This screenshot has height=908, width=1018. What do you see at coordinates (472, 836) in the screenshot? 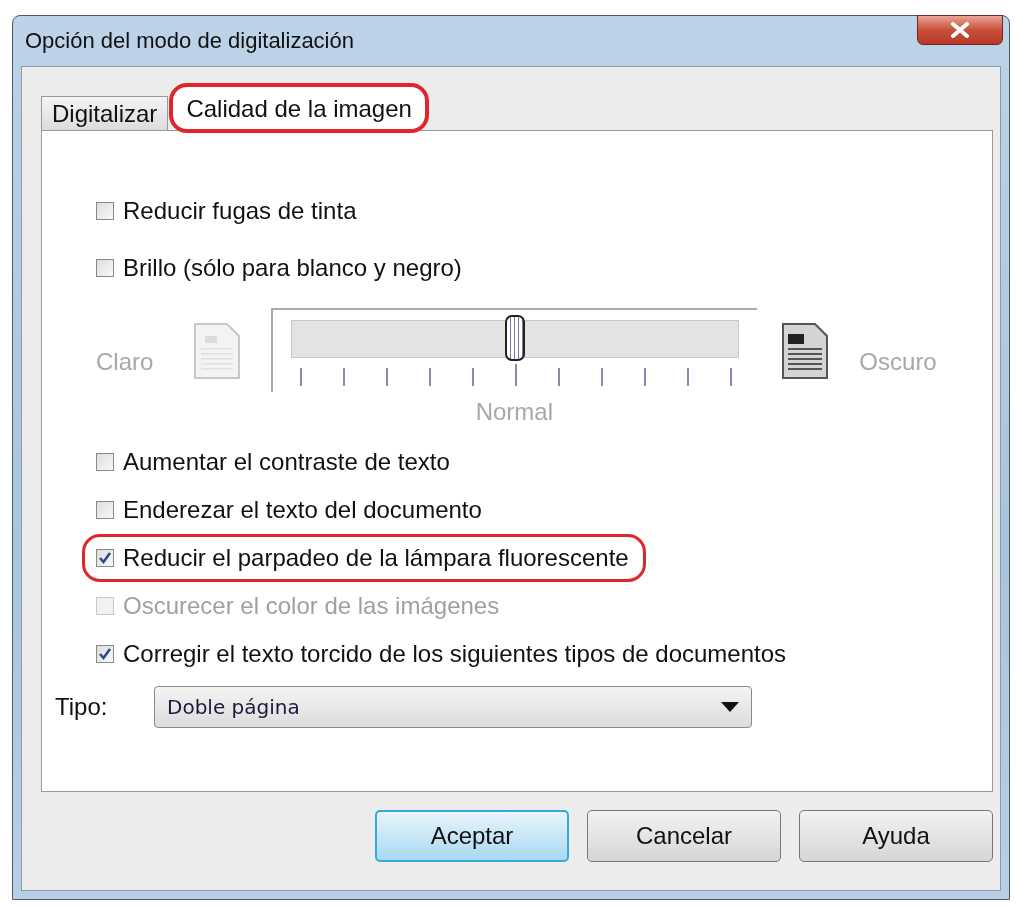
I see `dialog-button: Aceptar` at bounding box center [472, 836].